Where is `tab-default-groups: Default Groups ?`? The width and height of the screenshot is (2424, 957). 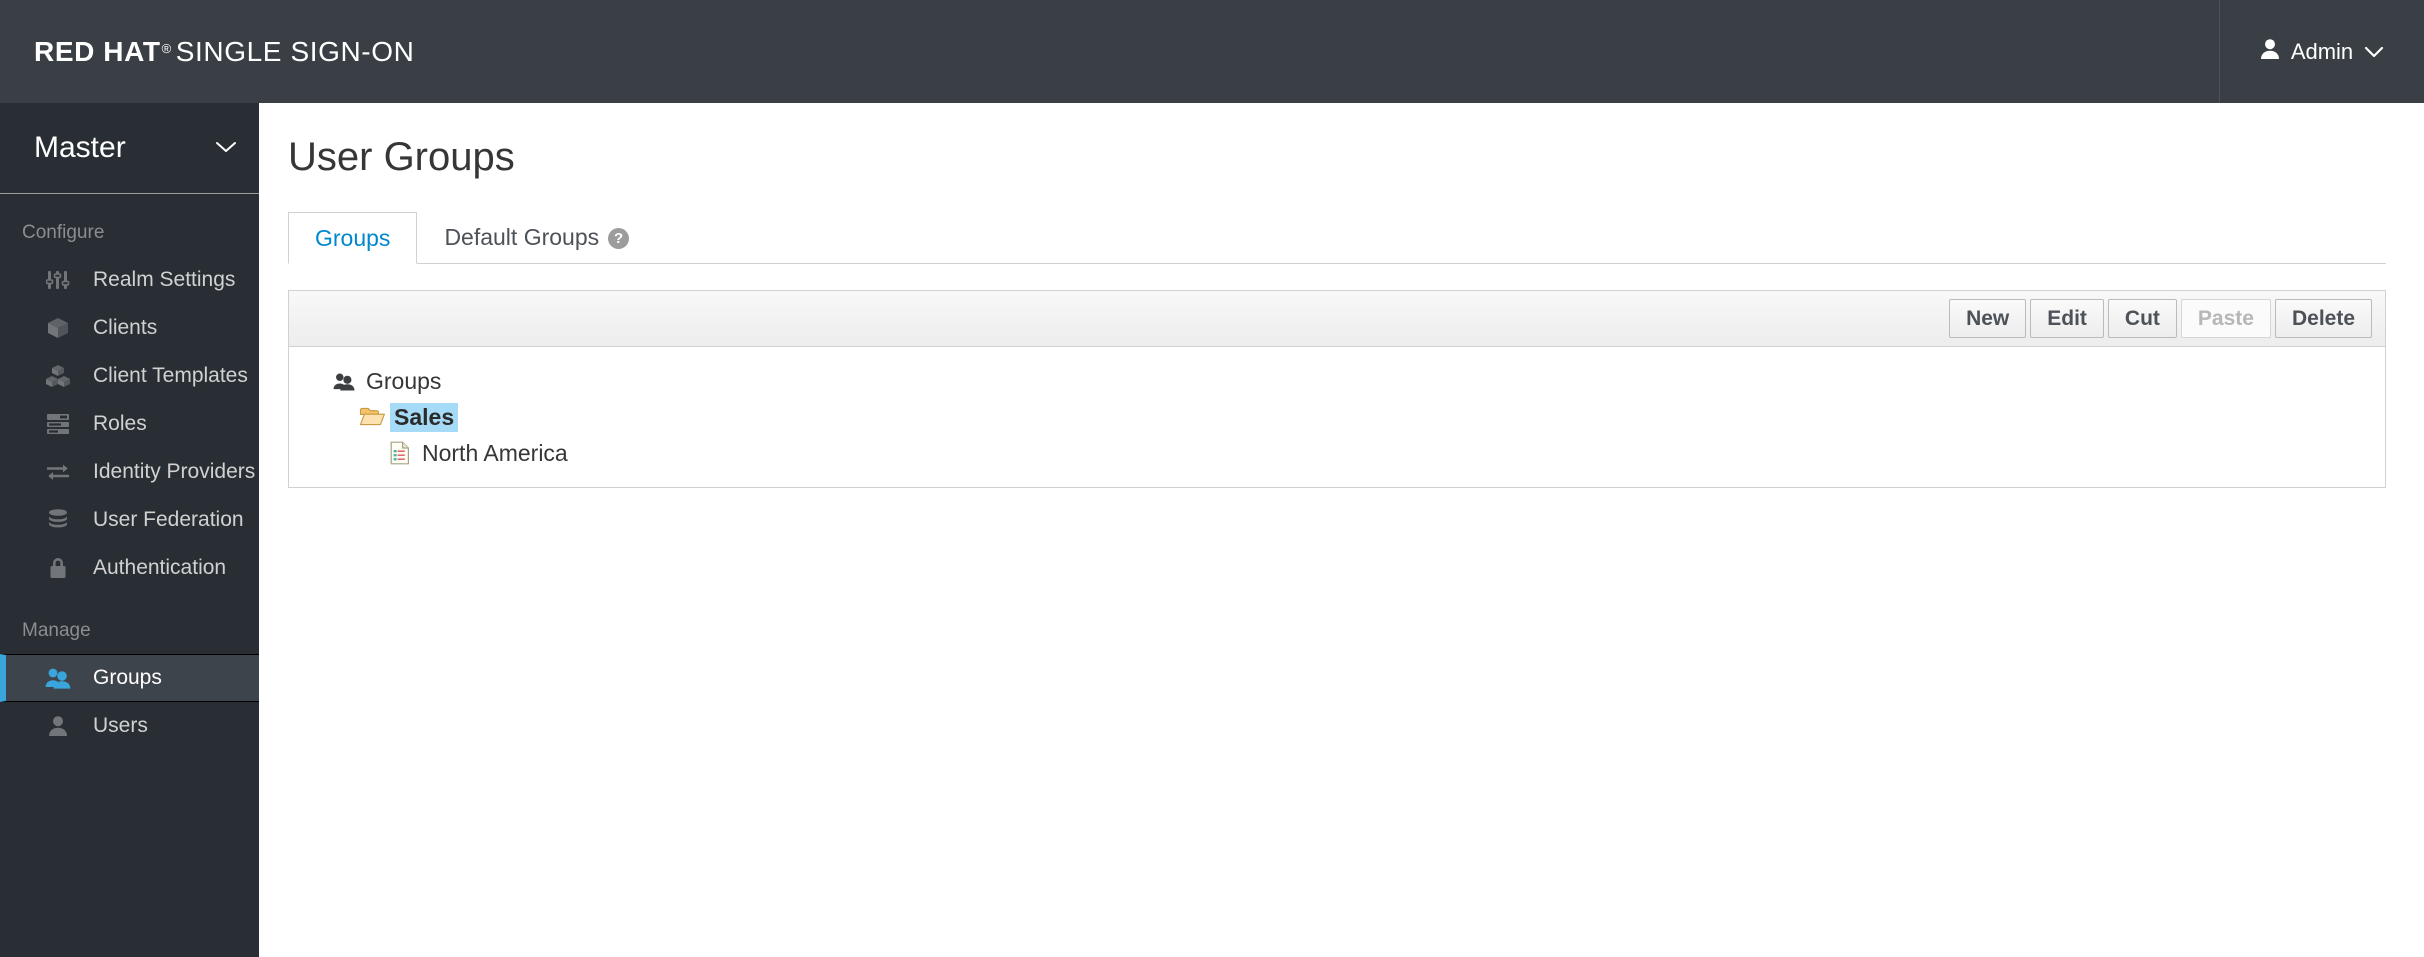 tab-default-groups: Default Groups ? is located at coordinates (536, 237).